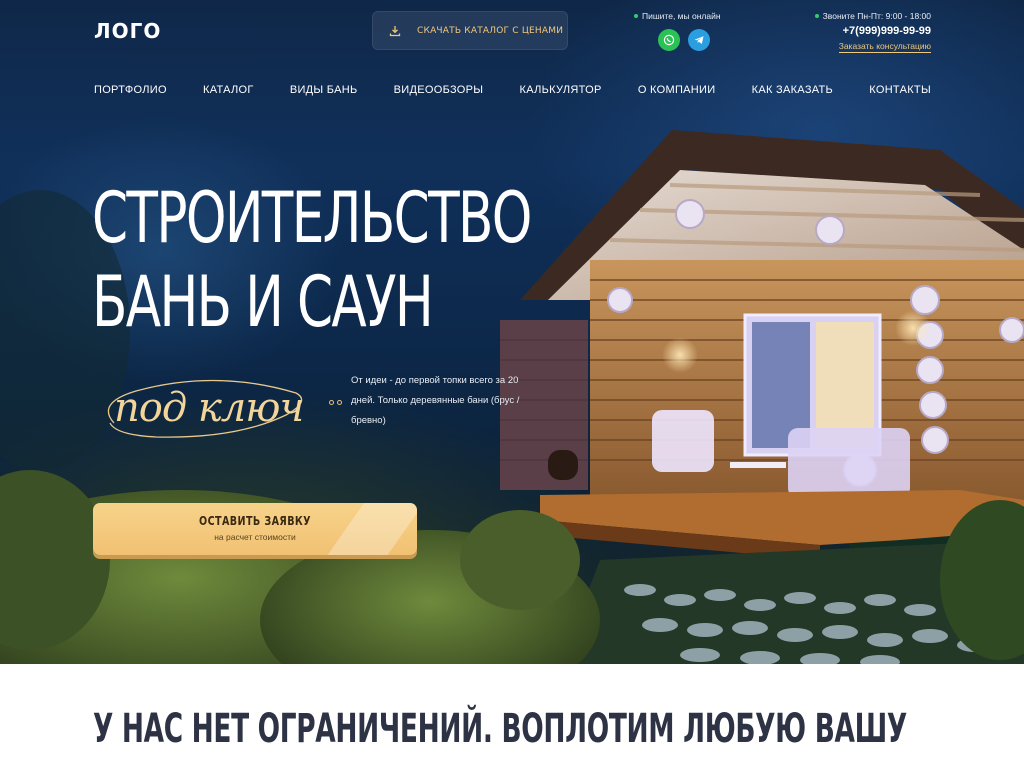 The width and height of the screenshot is (1024, 768). Describe the element at coordinates (255, 537) in the screenshot. I see `submit-request-sublabel: на расчет стоимости` at that location.